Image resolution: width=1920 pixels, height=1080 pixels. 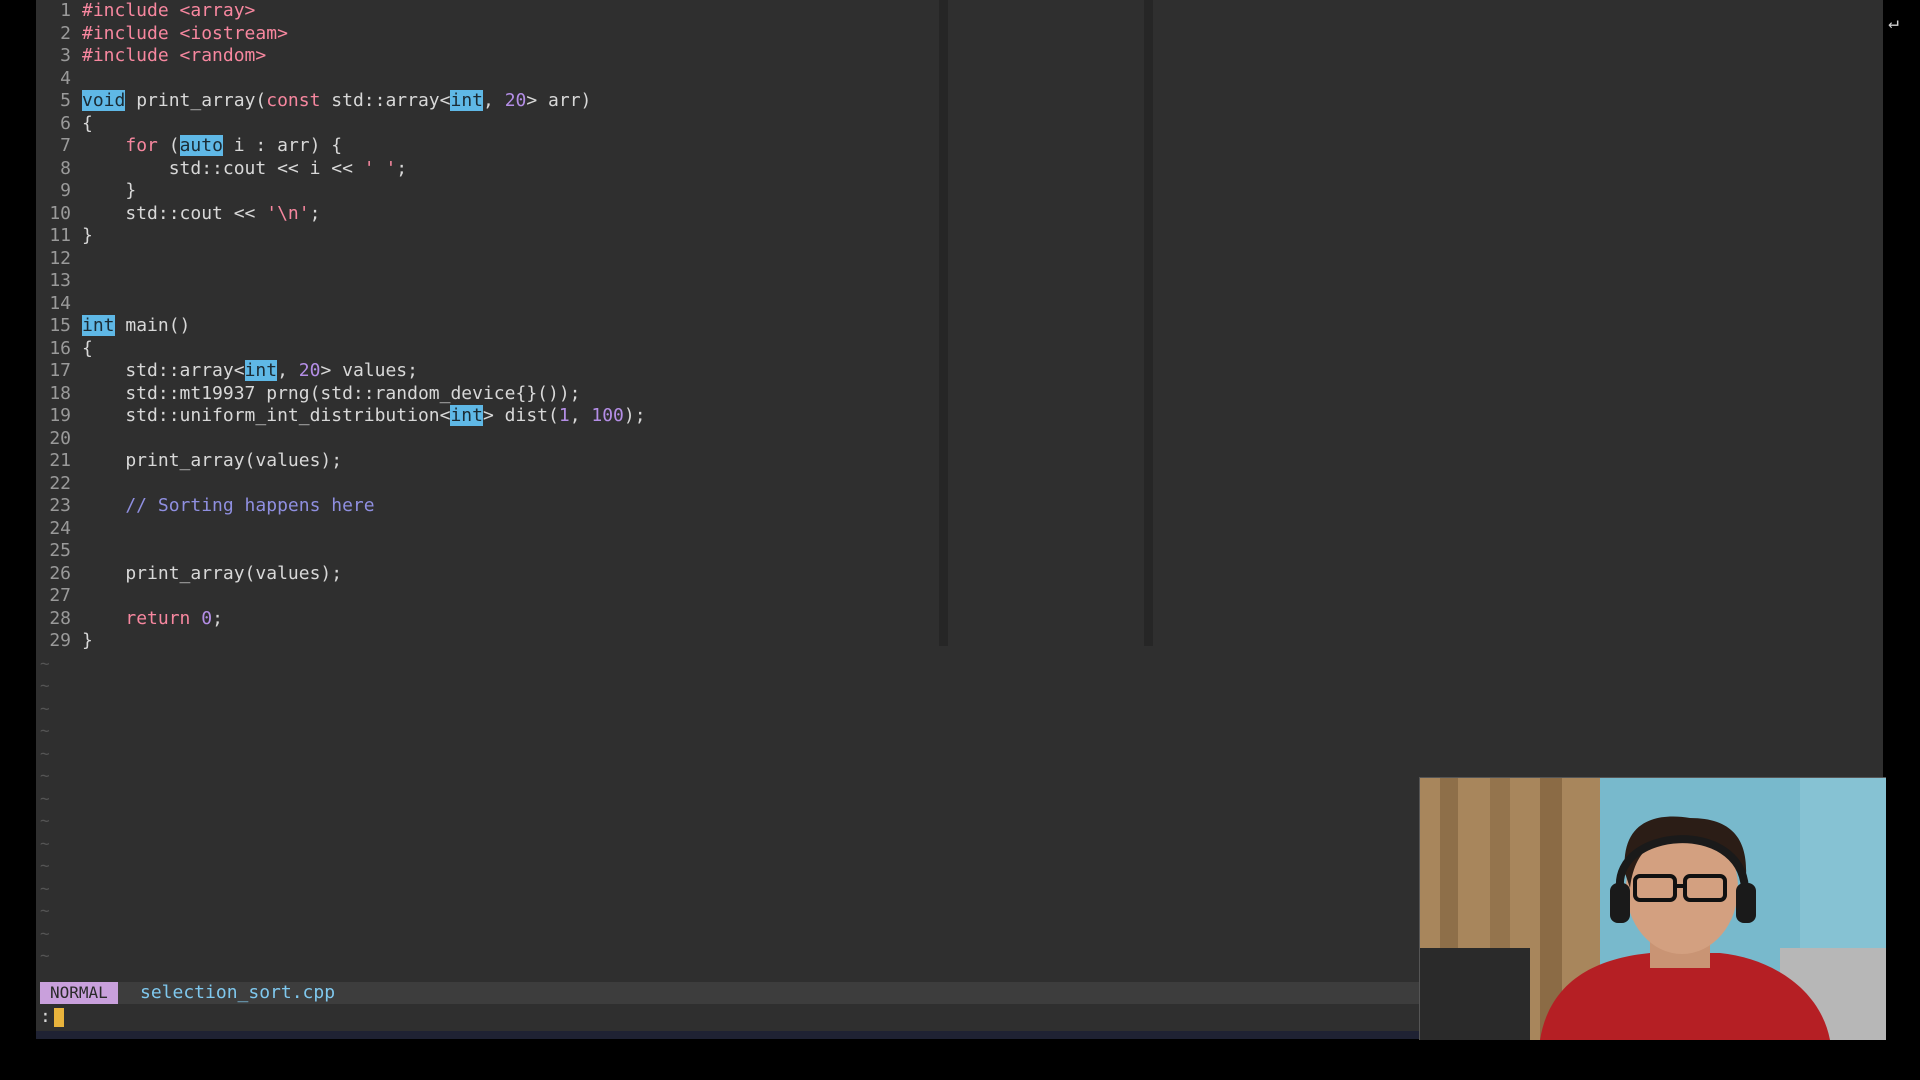 I want to click on command-line: :, so click(x=52, y=1017).